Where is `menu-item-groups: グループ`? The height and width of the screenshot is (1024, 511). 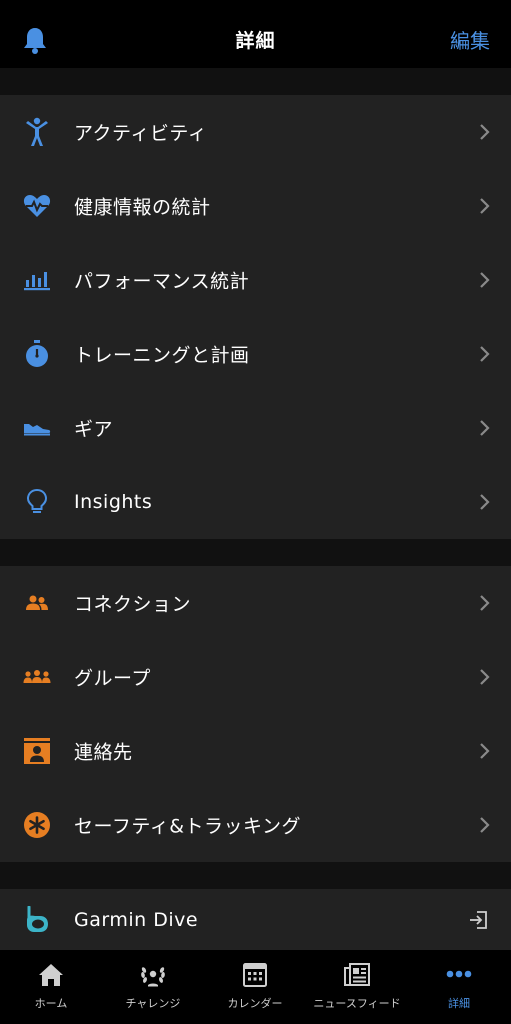
menu-item-groups: グループ is located at coordinates (255, 677).